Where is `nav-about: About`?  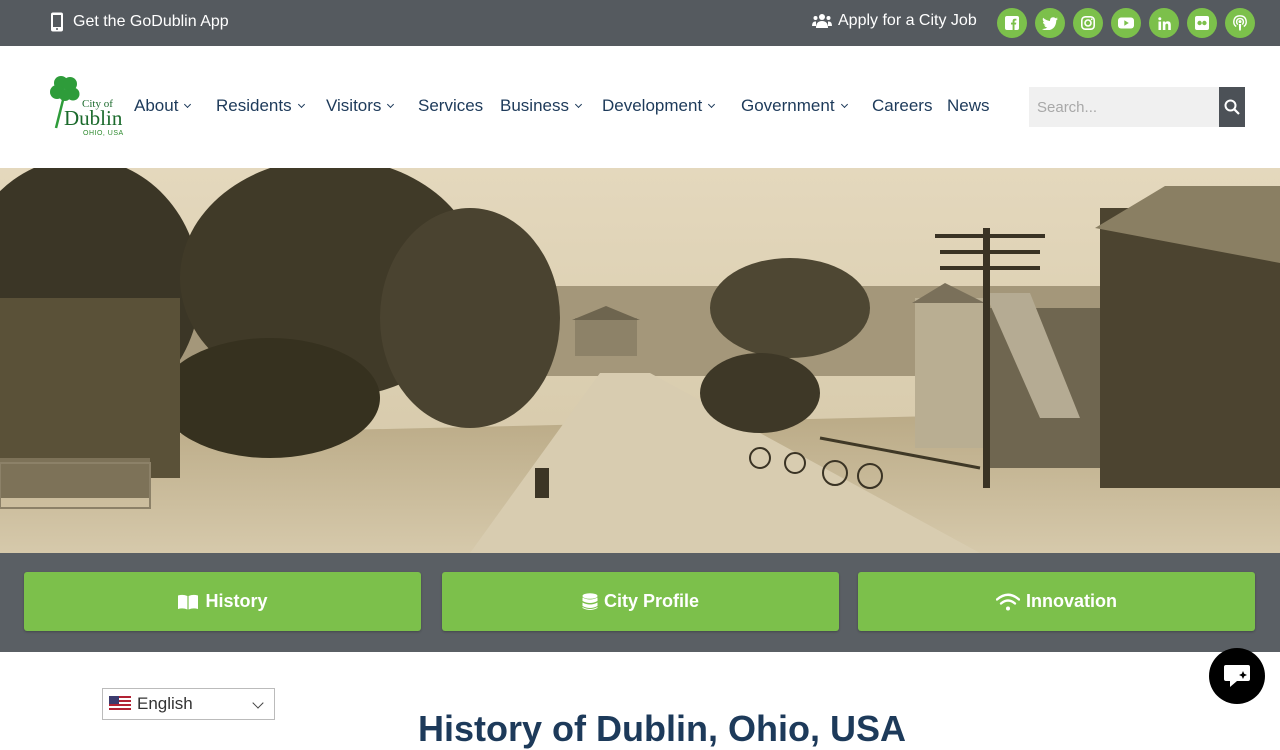
nav-about: About is located at coordinates (163, 106).